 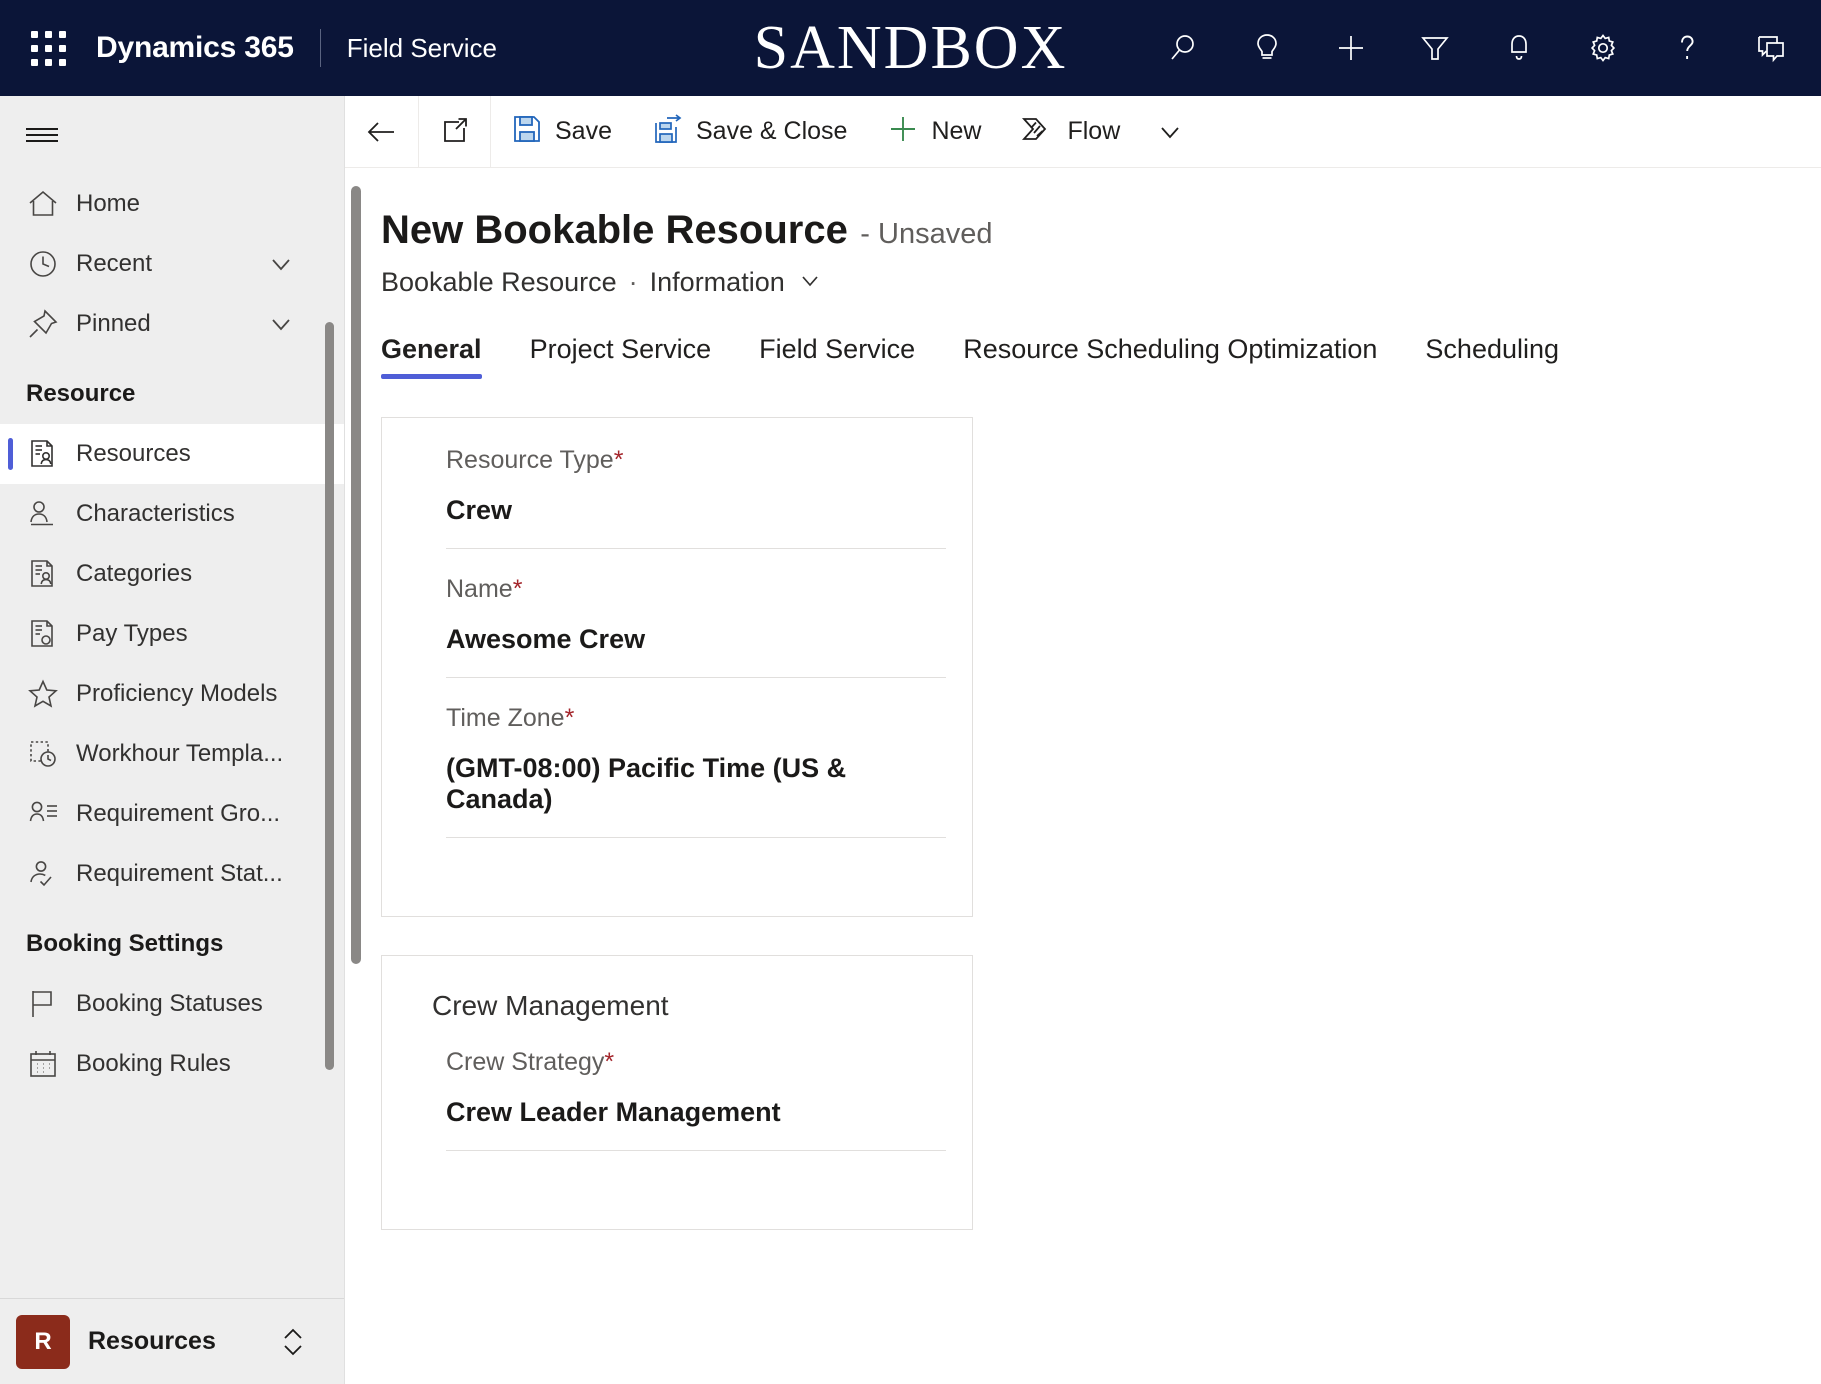 I want to click on flow-icon, so click(x=1038, y=131).